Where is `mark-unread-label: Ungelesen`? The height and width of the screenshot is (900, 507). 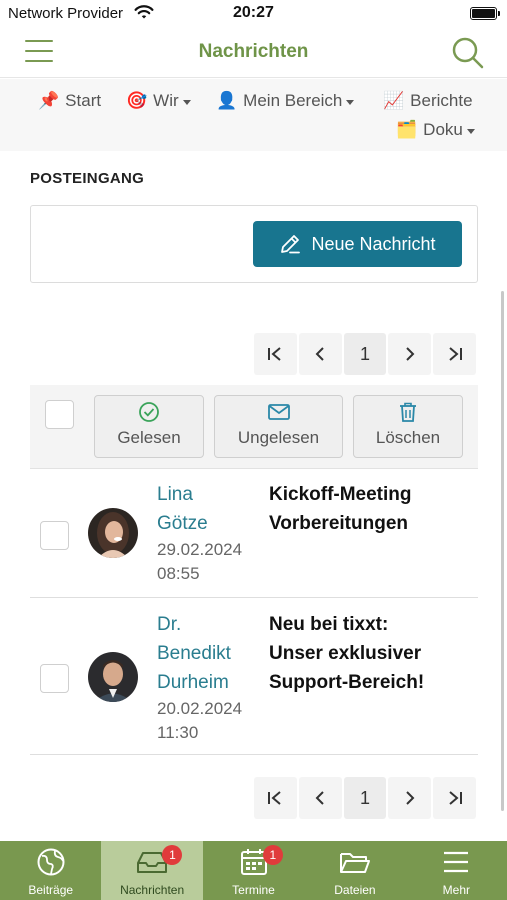 mark-unread-label: Ungelesen is located at coordinates (278, 437).